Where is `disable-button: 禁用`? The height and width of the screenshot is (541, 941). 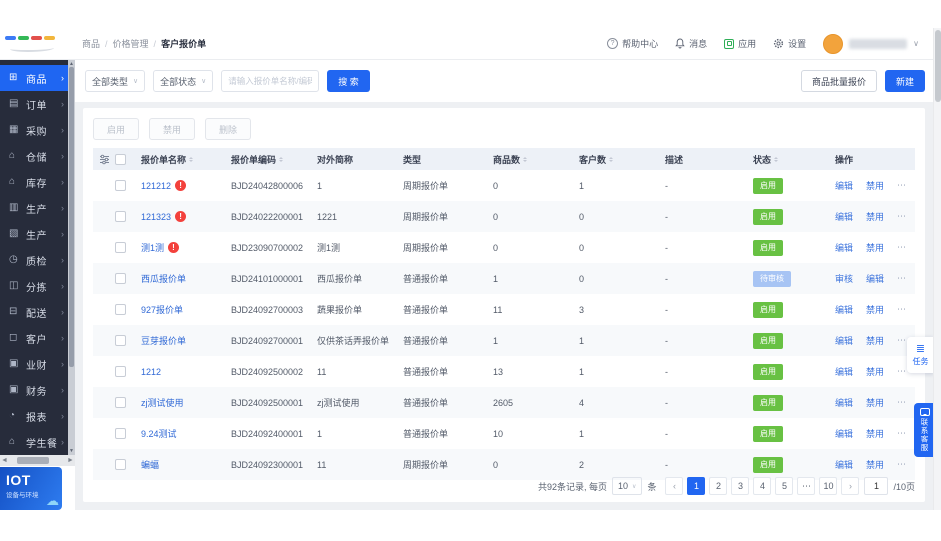 disable-button: 禁用 is located at coordinates (172, 129).